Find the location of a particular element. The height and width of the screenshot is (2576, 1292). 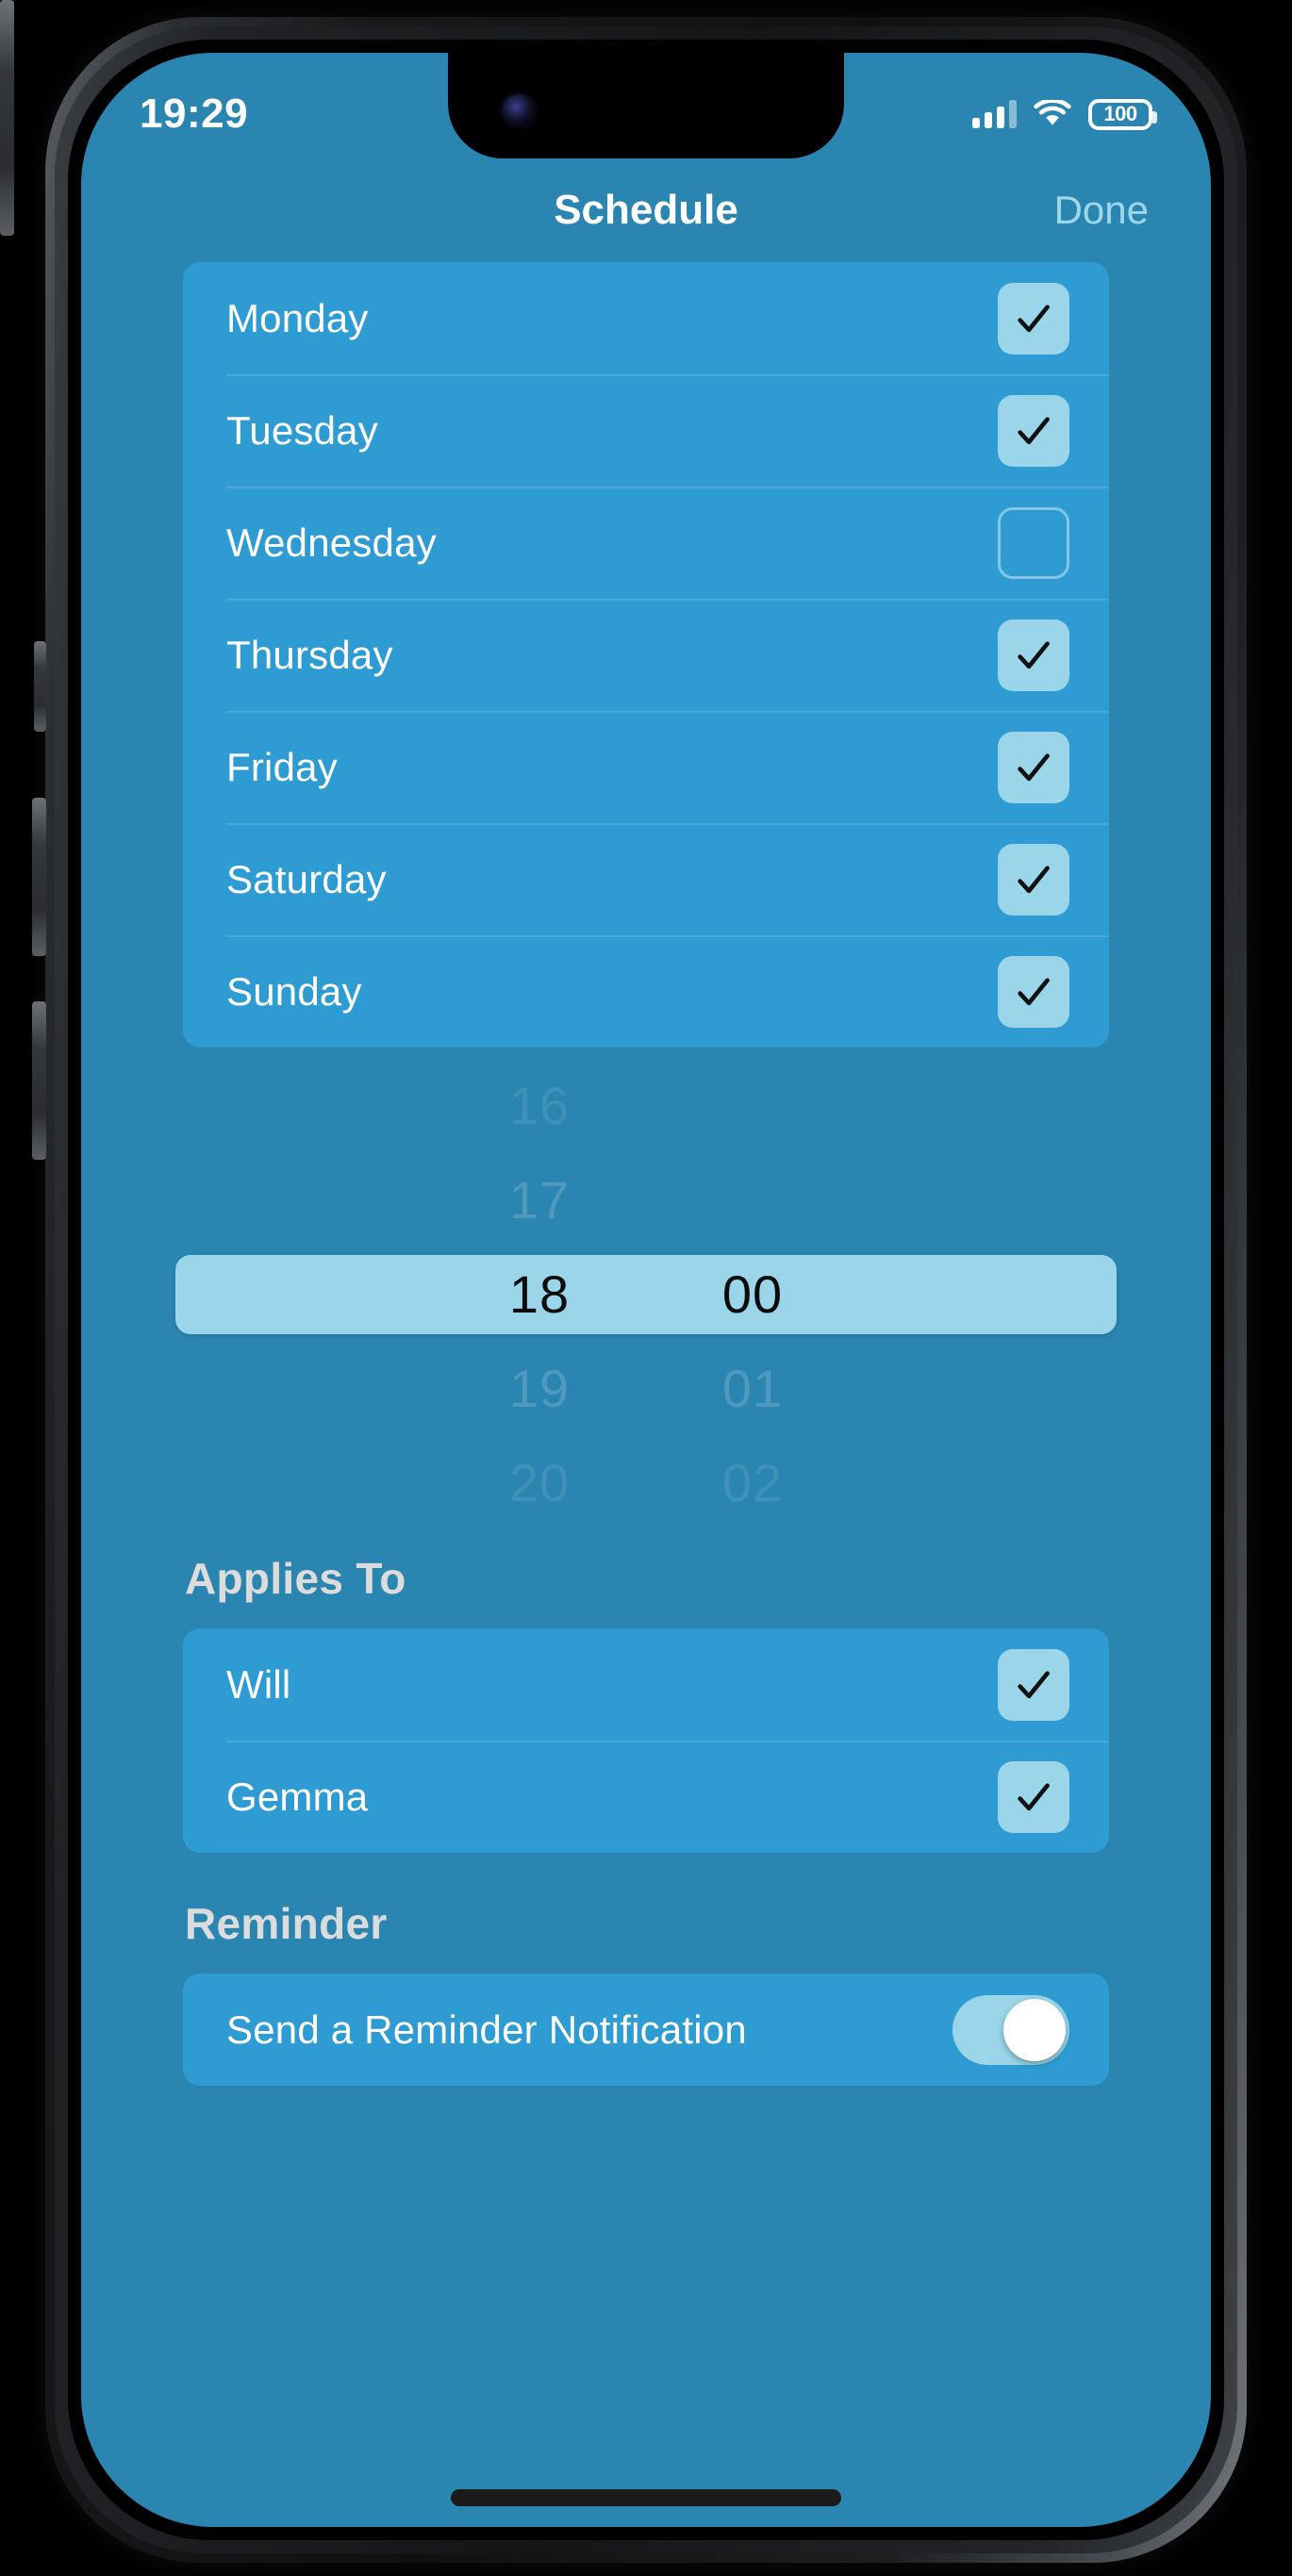

table-row: Friday is located at coordinates (646, 767).